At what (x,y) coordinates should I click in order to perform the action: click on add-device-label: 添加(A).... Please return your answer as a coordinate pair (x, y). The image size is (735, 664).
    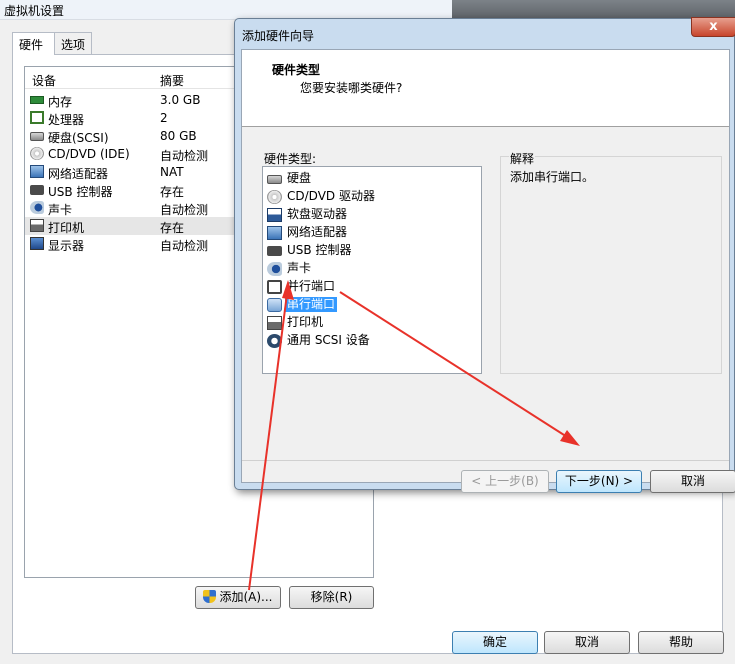
    Looking at the image, I should click on (246, 597).